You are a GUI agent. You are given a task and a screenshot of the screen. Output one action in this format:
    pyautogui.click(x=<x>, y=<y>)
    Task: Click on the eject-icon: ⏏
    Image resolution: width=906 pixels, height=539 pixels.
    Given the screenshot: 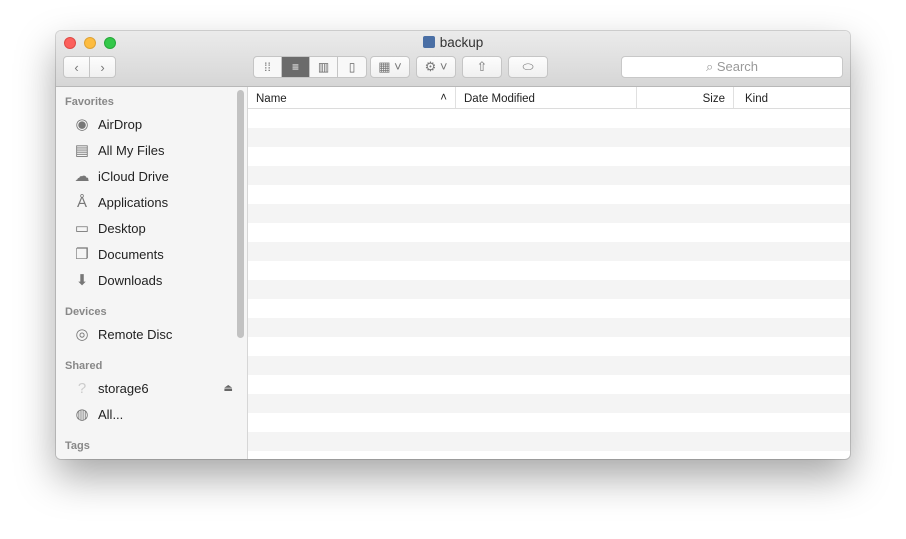 What is the action you would take?
    pyautogui.click(x=228, y=388)
    